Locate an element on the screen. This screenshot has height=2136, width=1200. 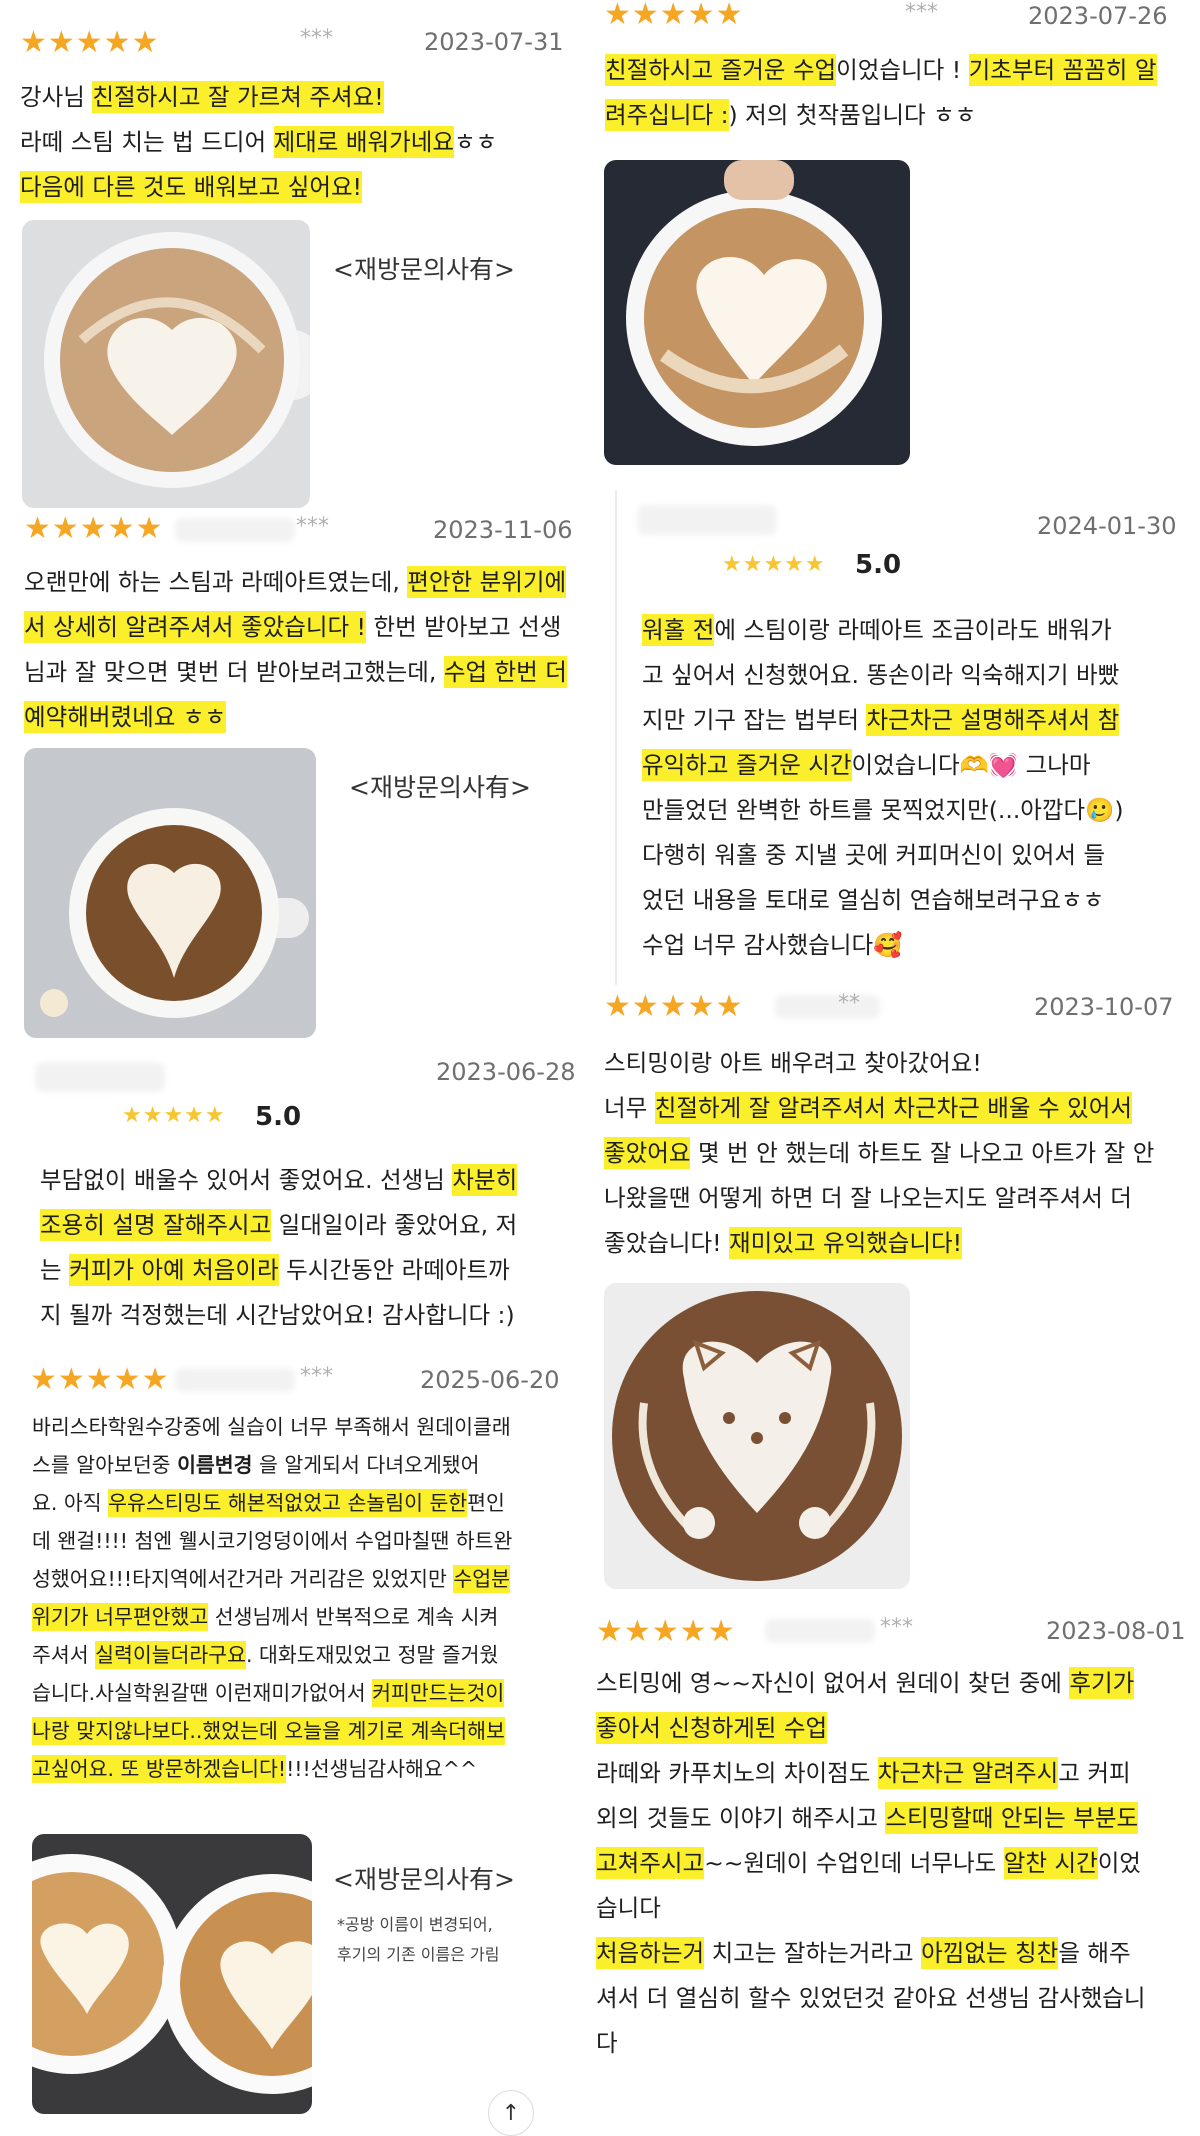
highlighted-text: 수업 한번 더 is located at coordinates (505, 672).